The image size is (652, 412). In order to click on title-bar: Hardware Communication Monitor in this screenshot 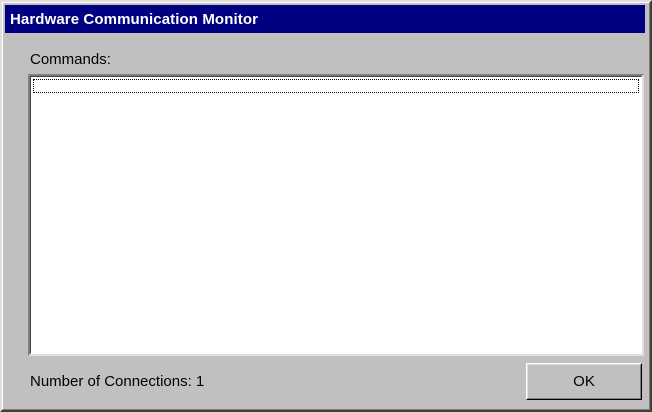, I will do `click(325, 19)`.